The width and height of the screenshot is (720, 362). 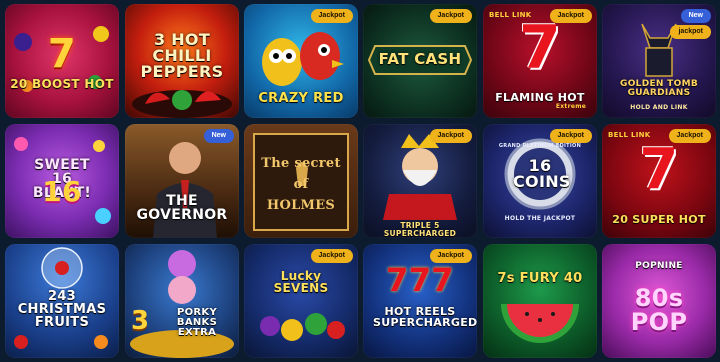 What do you see at coordinates (659, 266) in the screenshot?
I see `game-subtitle: POPNINE` at bounding box center [659, 266].